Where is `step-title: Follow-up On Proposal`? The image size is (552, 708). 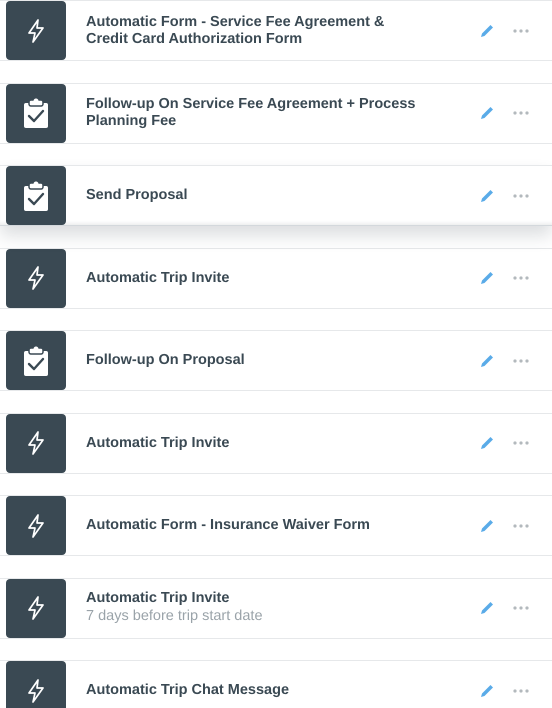
step-title: Follow-up On Proposal is located at coordinates (166, 360).